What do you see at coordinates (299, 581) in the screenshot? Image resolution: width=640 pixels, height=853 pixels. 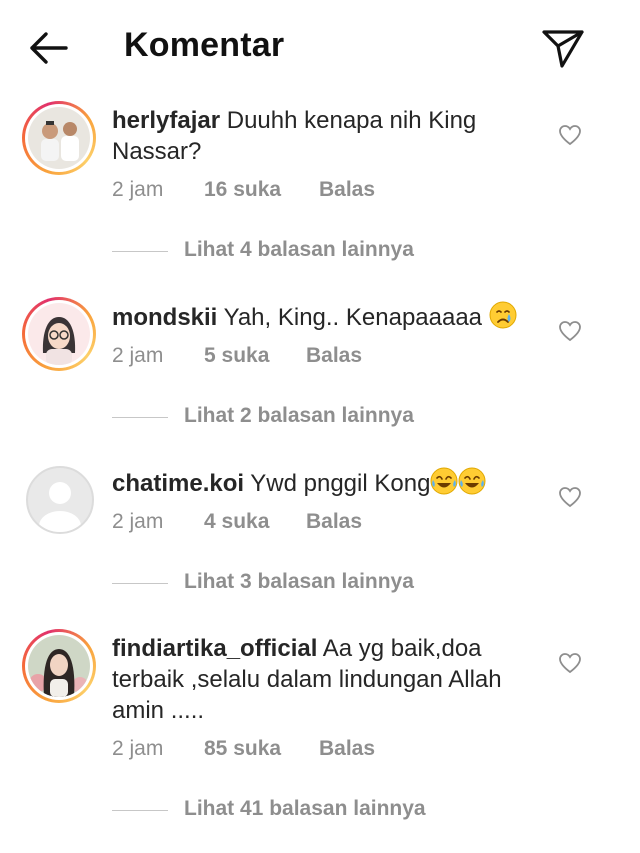 I see `view-replies-label: Lihat 3 balasan lainnya` at bounding box center [299, 581].